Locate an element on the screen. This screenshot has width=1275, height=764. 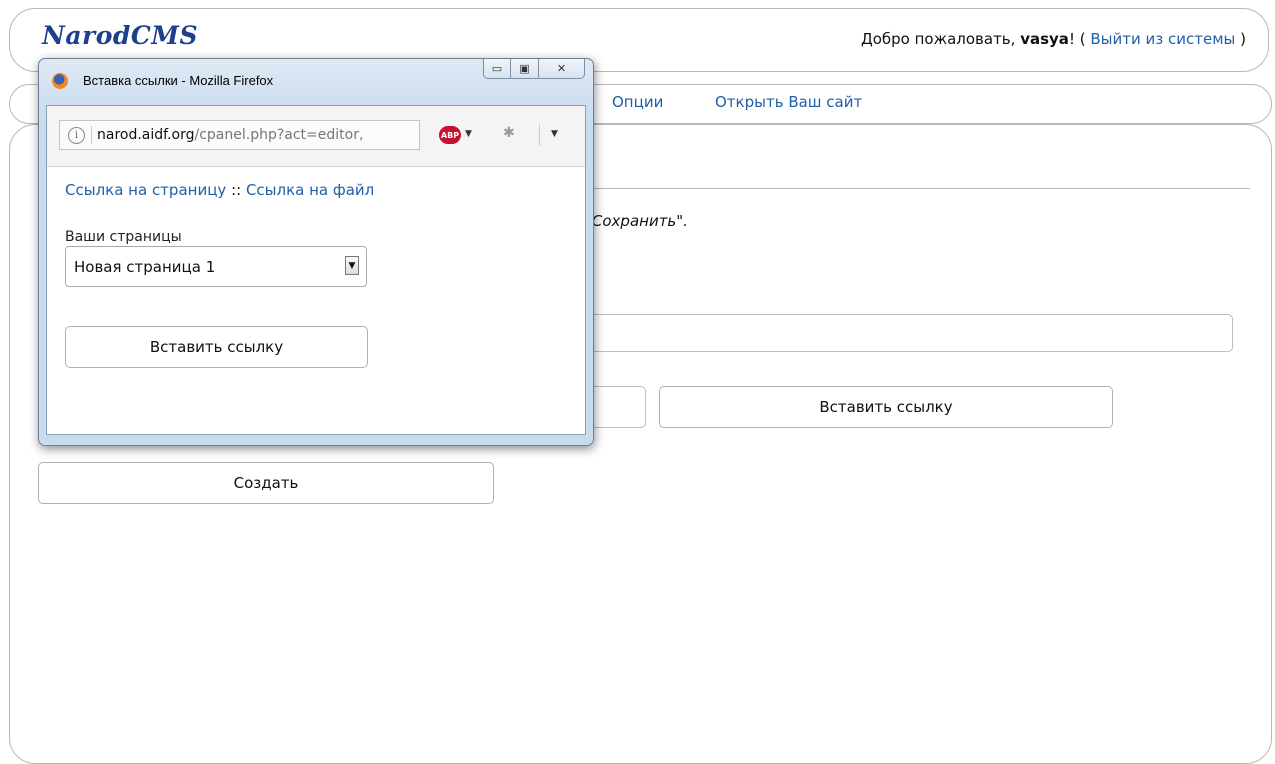
welcome-prefix: Добро пожаловать, is located at coordinates (938, 39).